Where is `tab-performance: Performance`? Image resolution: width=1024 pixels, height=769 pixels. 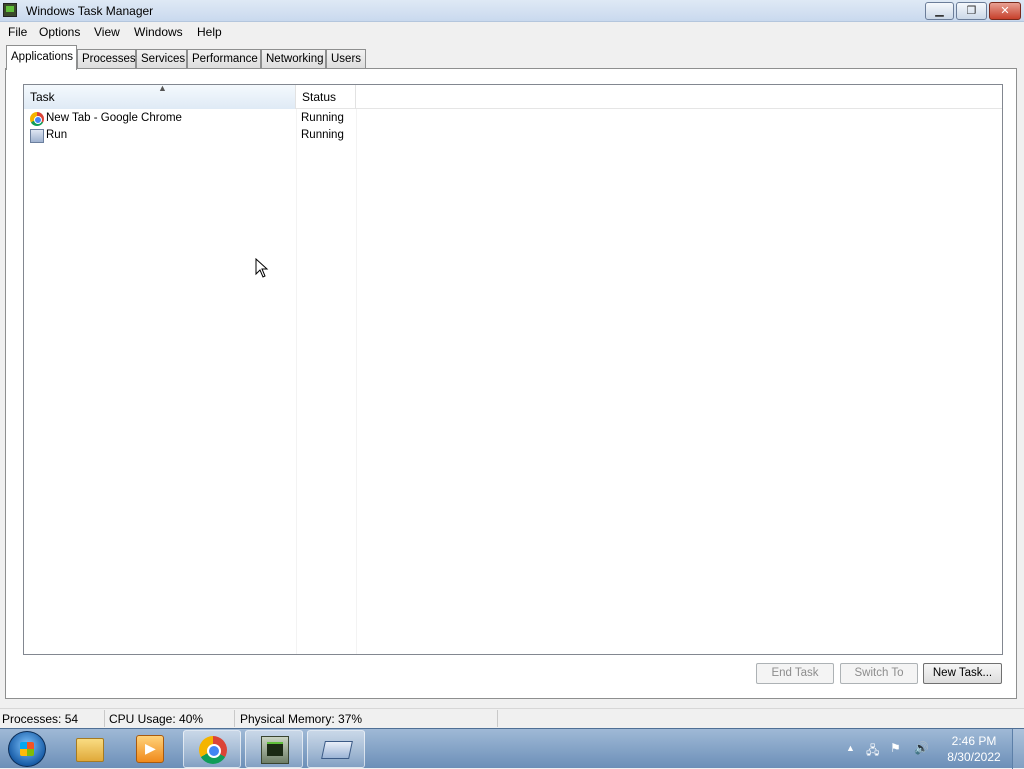 tab-performance: Performance is located at coordinates (224, 59).